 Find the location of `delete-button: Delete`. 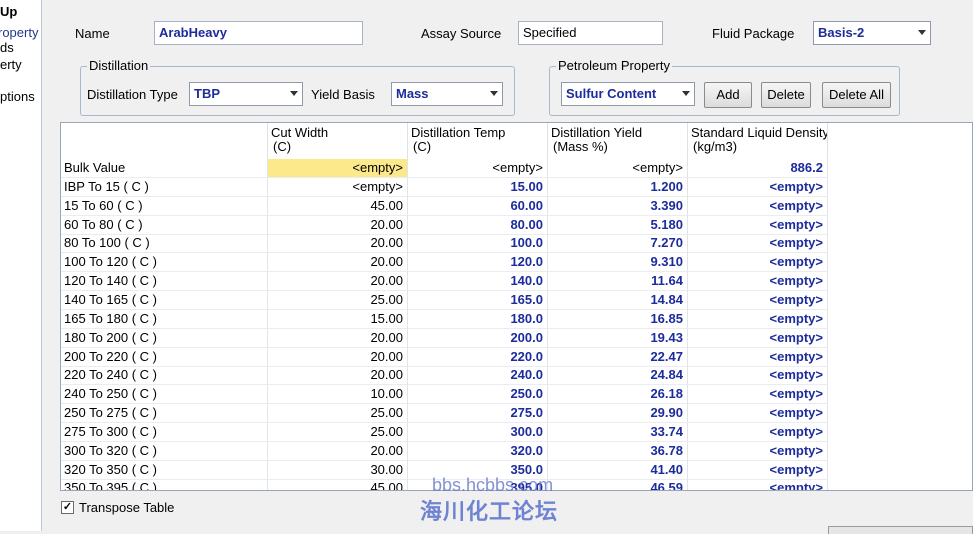

delete-button: Delete is located at coordinates (786, 95).